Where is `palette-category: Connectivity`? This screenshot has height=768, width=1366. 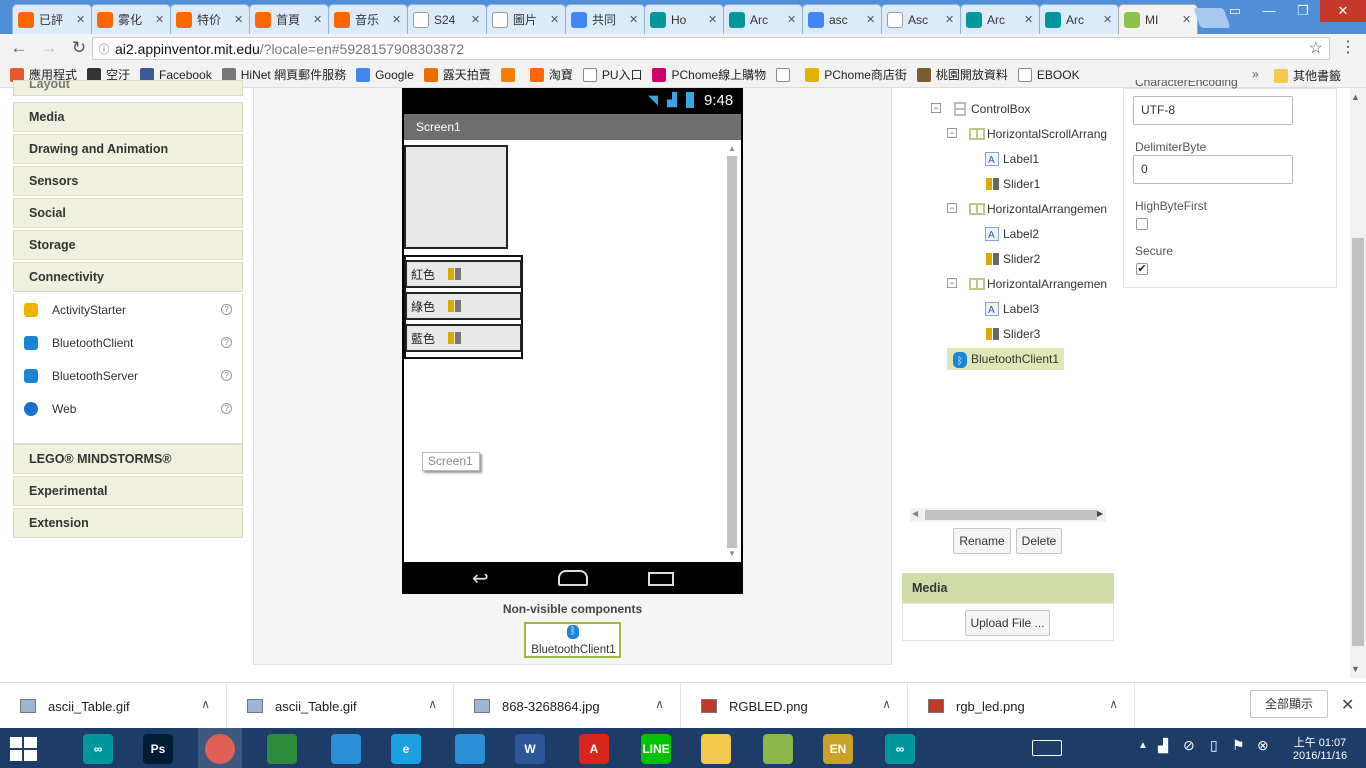 palette-category: Connectivity is located at coordinates (128, 277).